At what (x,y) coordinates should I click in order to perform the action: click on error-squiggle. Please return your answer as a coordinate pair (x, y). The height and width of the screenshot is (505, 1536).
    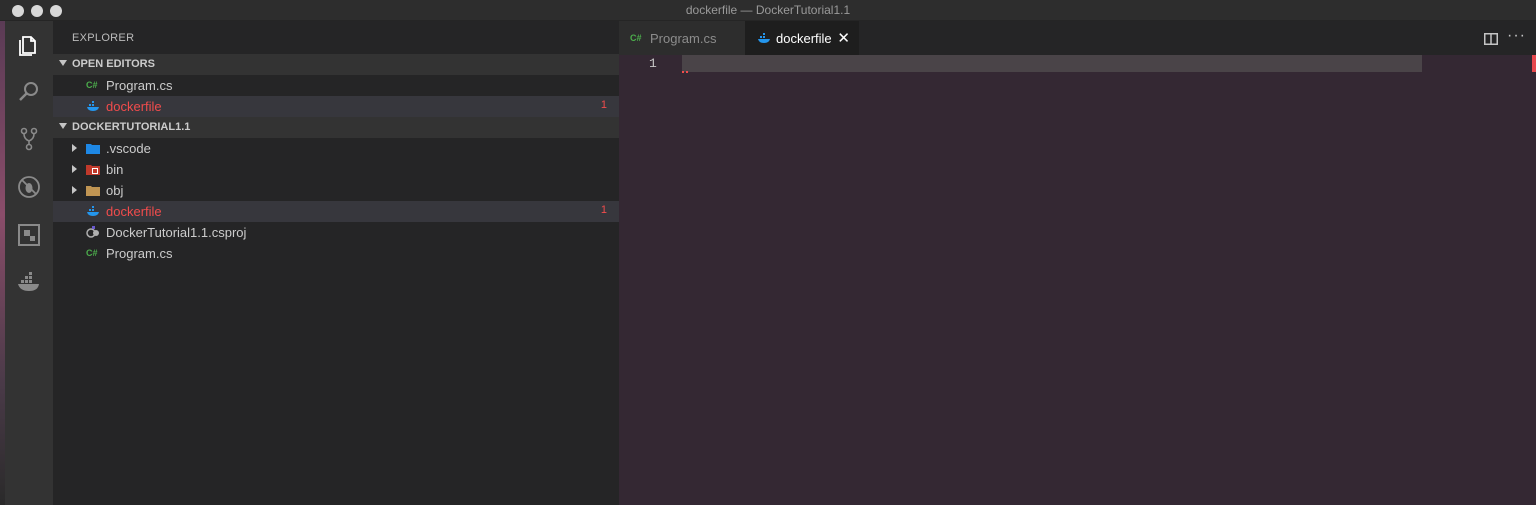
    Looking at the image, I should click on (685, 70).